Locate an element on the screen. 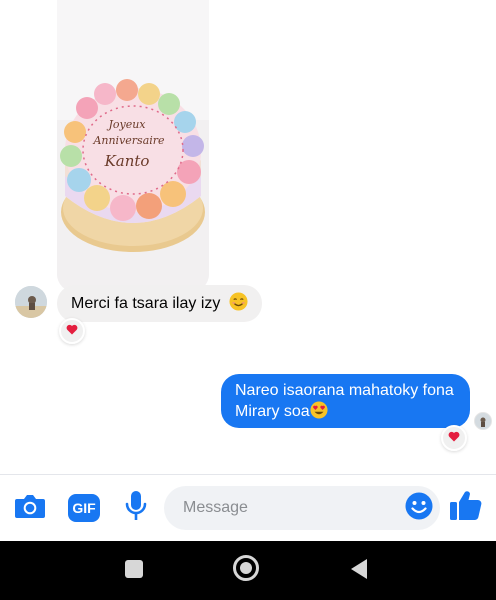 The image size is (496, 600). system-navigation-bar is located at coordinates (248, 570).